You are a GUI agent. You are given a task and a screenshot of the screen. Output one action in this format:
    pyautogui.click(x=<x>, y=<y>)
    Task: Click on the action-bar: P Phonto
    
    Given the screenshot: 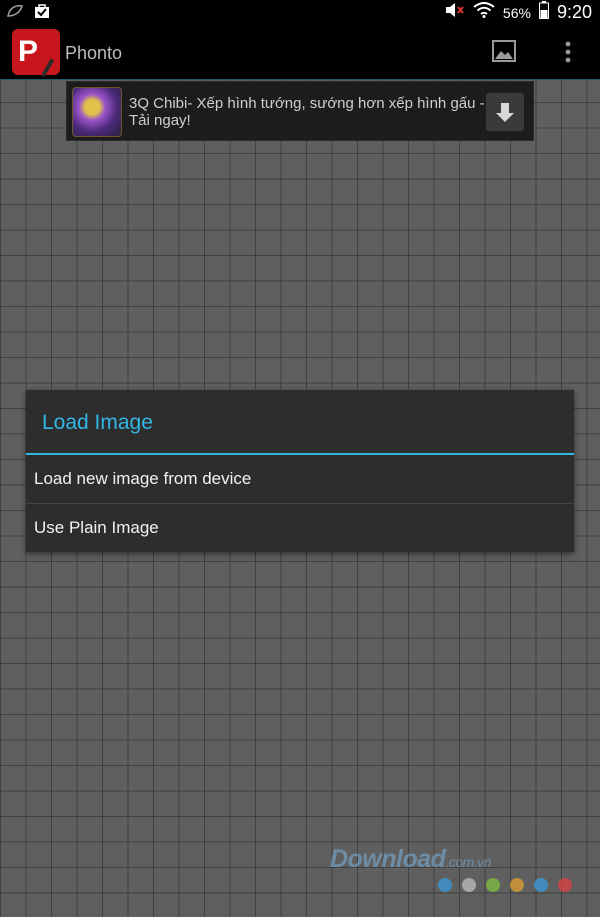 What is the action you would take?
    pyautogui.click(x=300, y=52)
    